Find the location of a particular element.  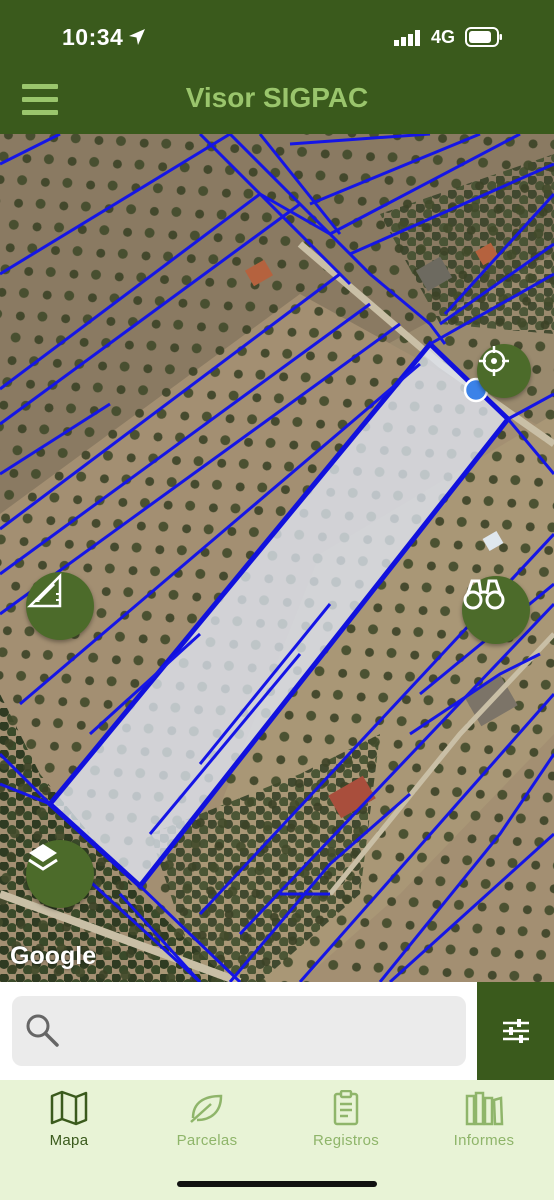

network-type: 4G is located at coordinates (443, 37).